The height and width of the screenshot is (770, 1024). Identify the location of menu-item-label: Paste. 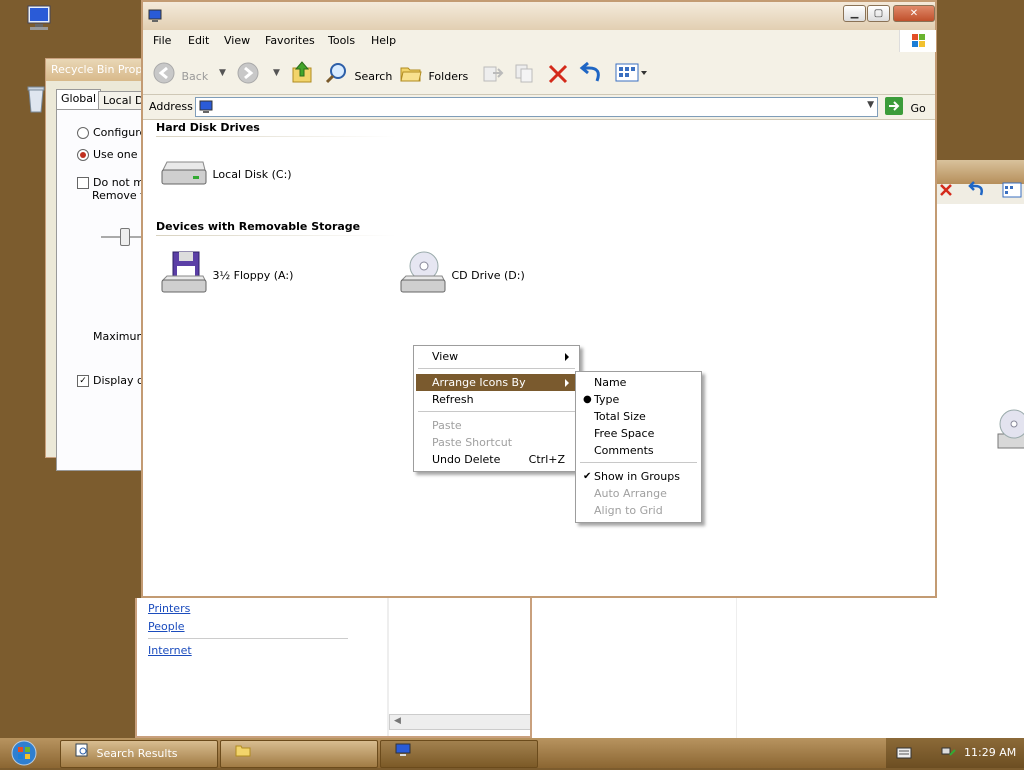
(447, 425).